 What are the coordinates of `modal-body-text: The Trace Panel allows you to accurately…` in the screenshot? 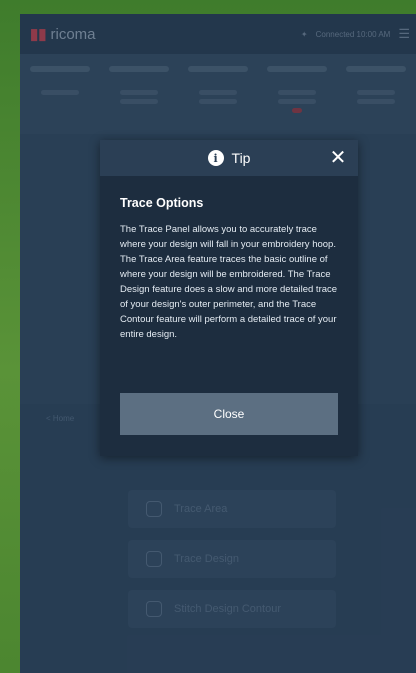 It's located at (229, 282).